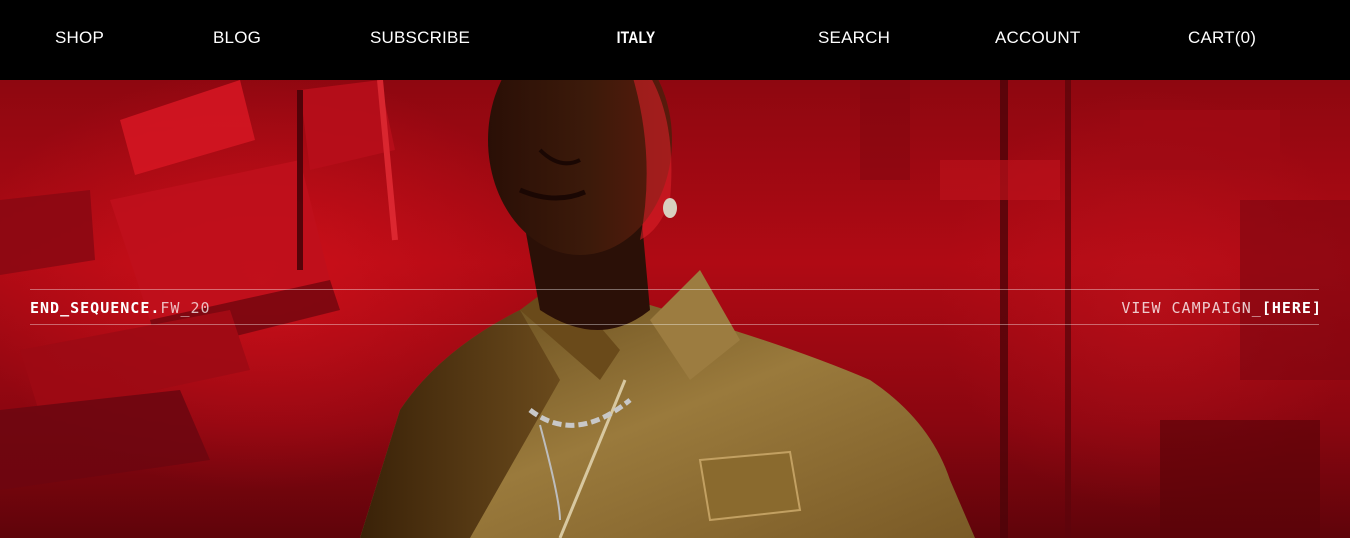  What do you see at coordinates (1292, 308) in the screenshot?
I see `campaign-here-link: [HERE]` at bounding box center [1292, 308].